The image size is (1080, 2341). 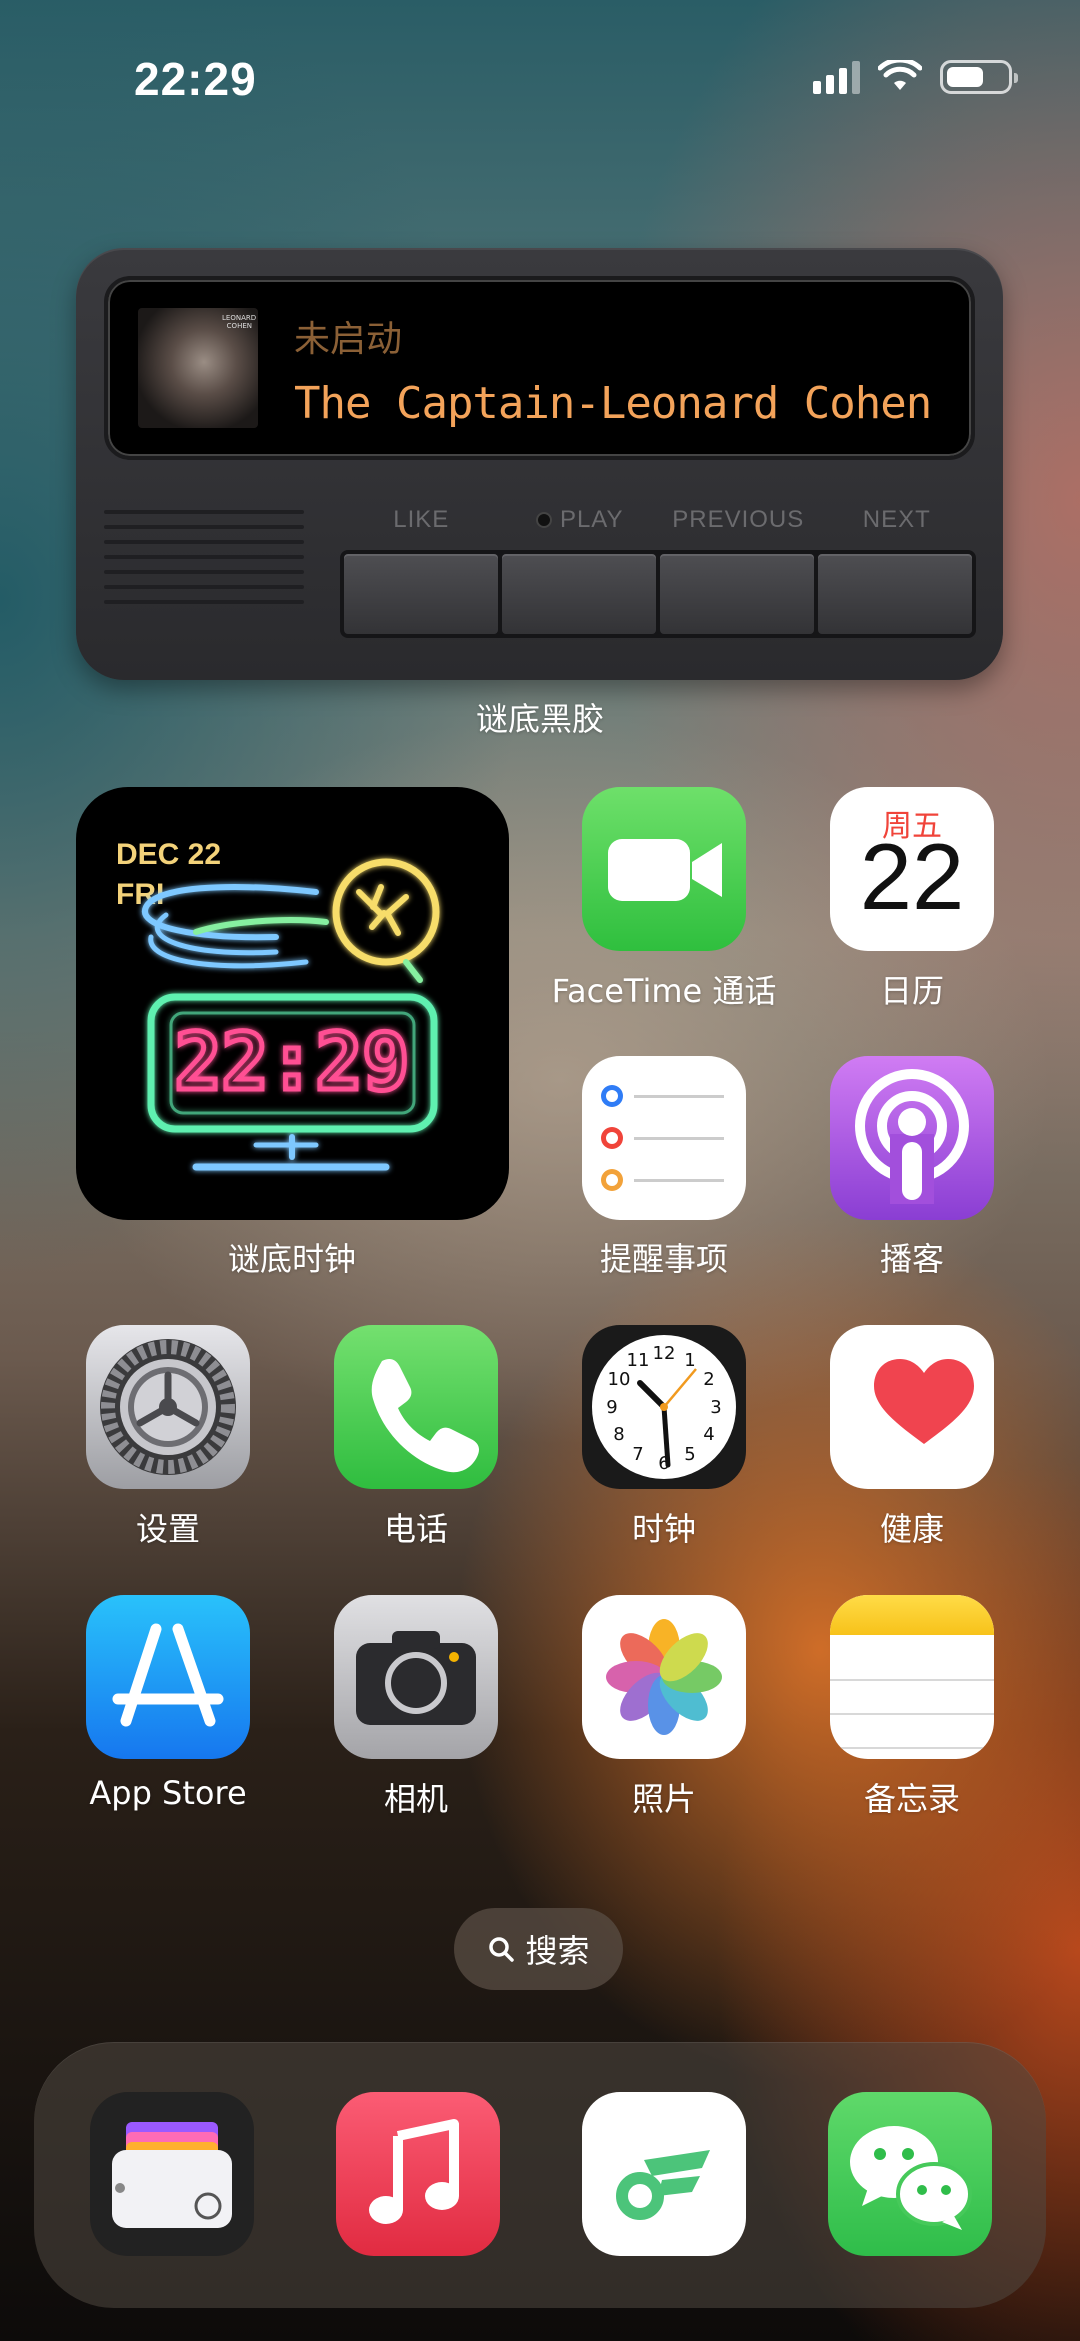 What do you see at coordinates (912, 1615) in the screenshot?
I see `notes-header-bar` at bounding box center [912, 1615].